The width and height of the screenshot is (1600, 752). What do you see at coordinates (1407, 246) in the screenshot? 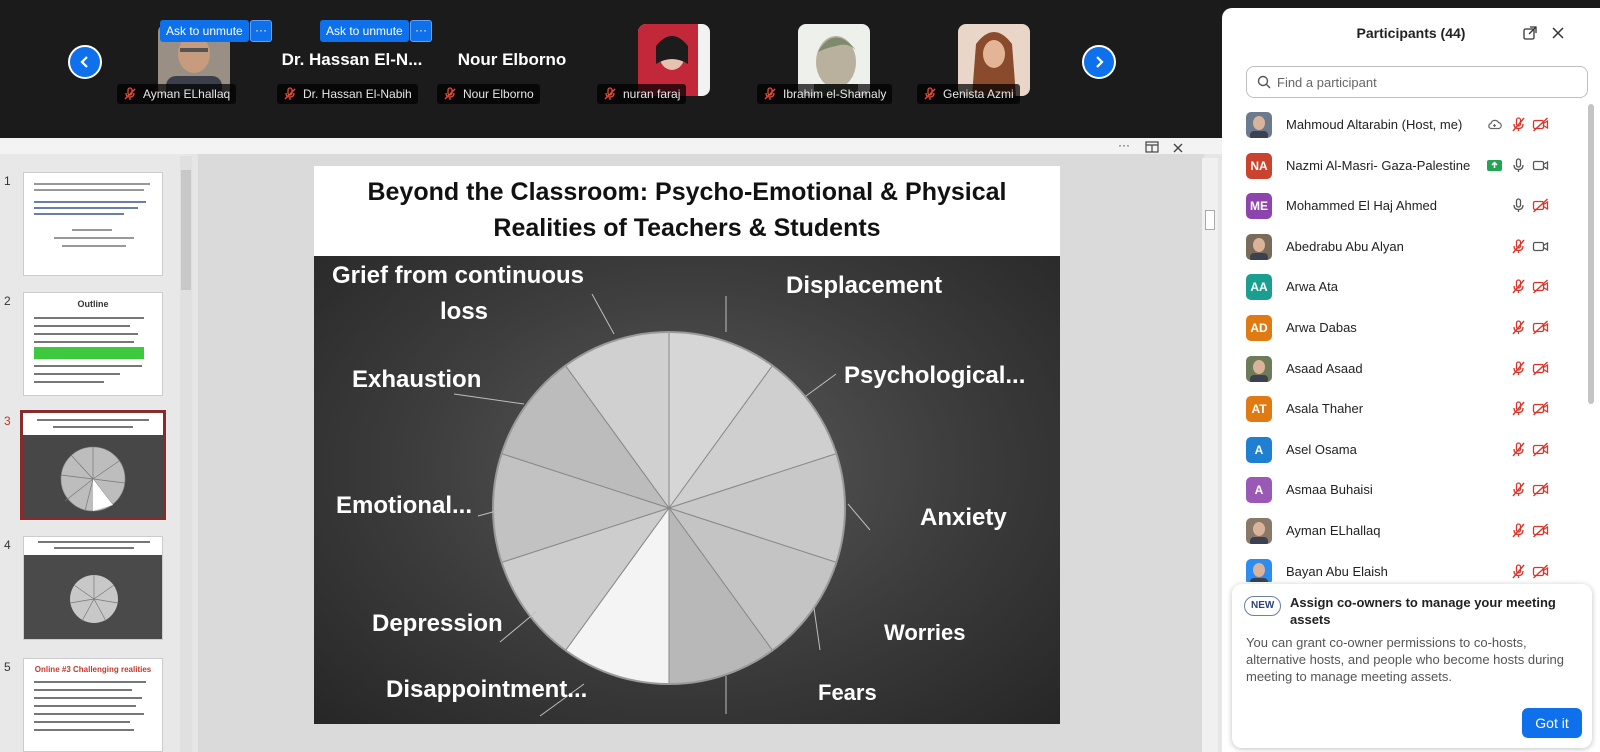
I see `participant-row: Abedrabu Abu Alyan` at bounding box center [1407, 246].